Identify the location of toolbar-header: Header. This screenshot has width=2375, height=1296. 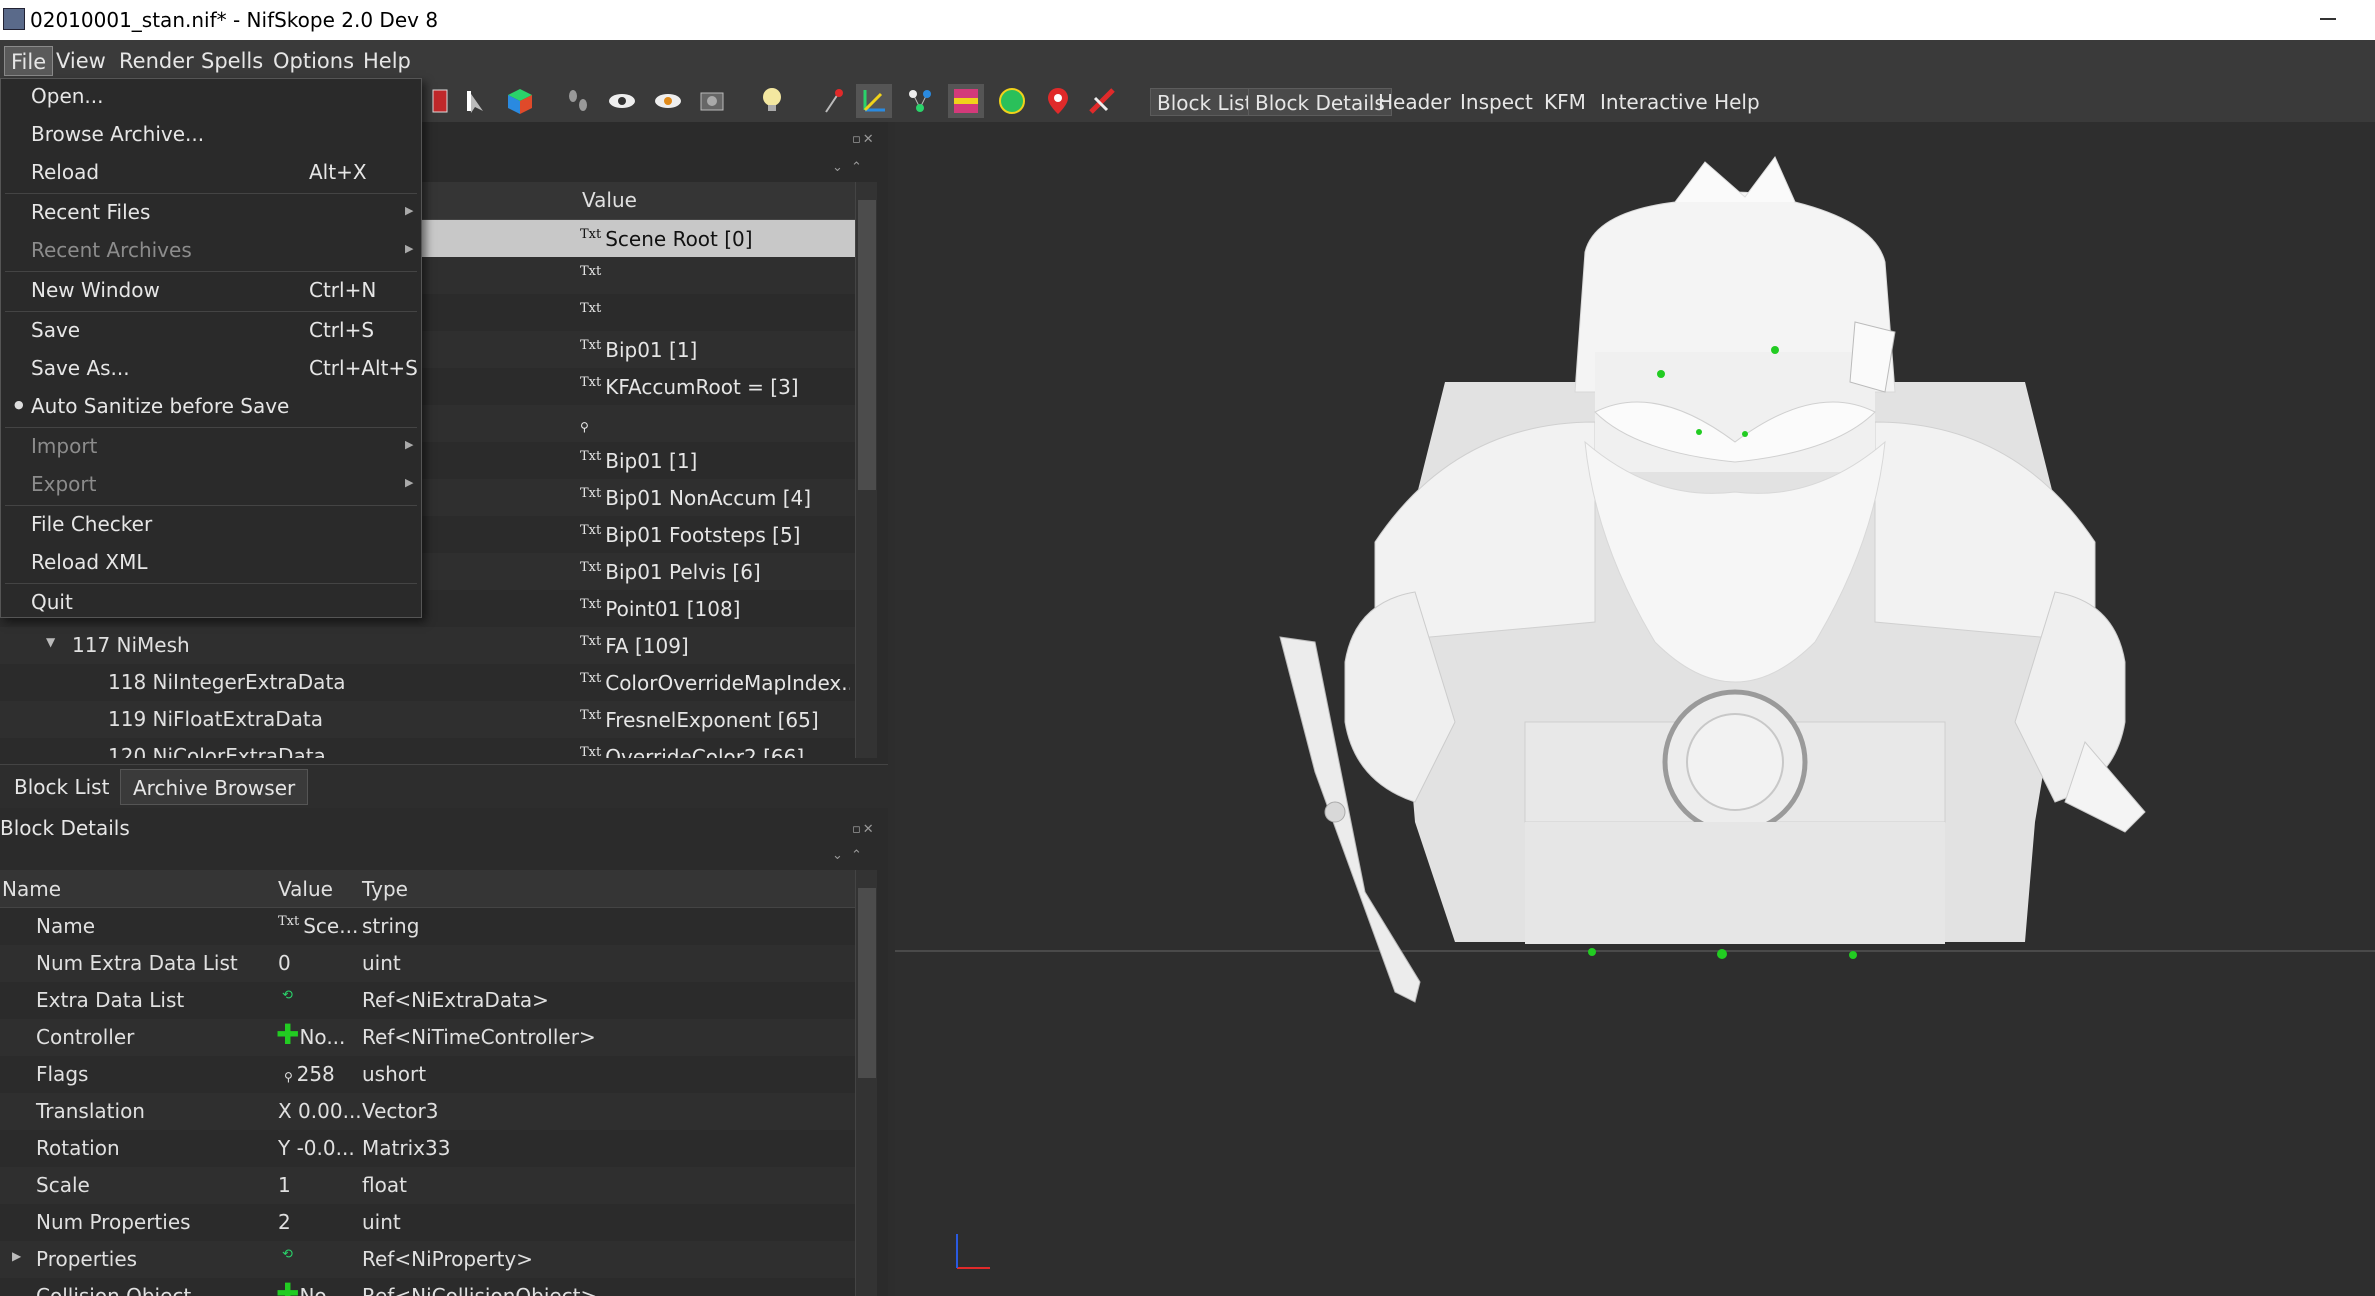
(1414, 102).